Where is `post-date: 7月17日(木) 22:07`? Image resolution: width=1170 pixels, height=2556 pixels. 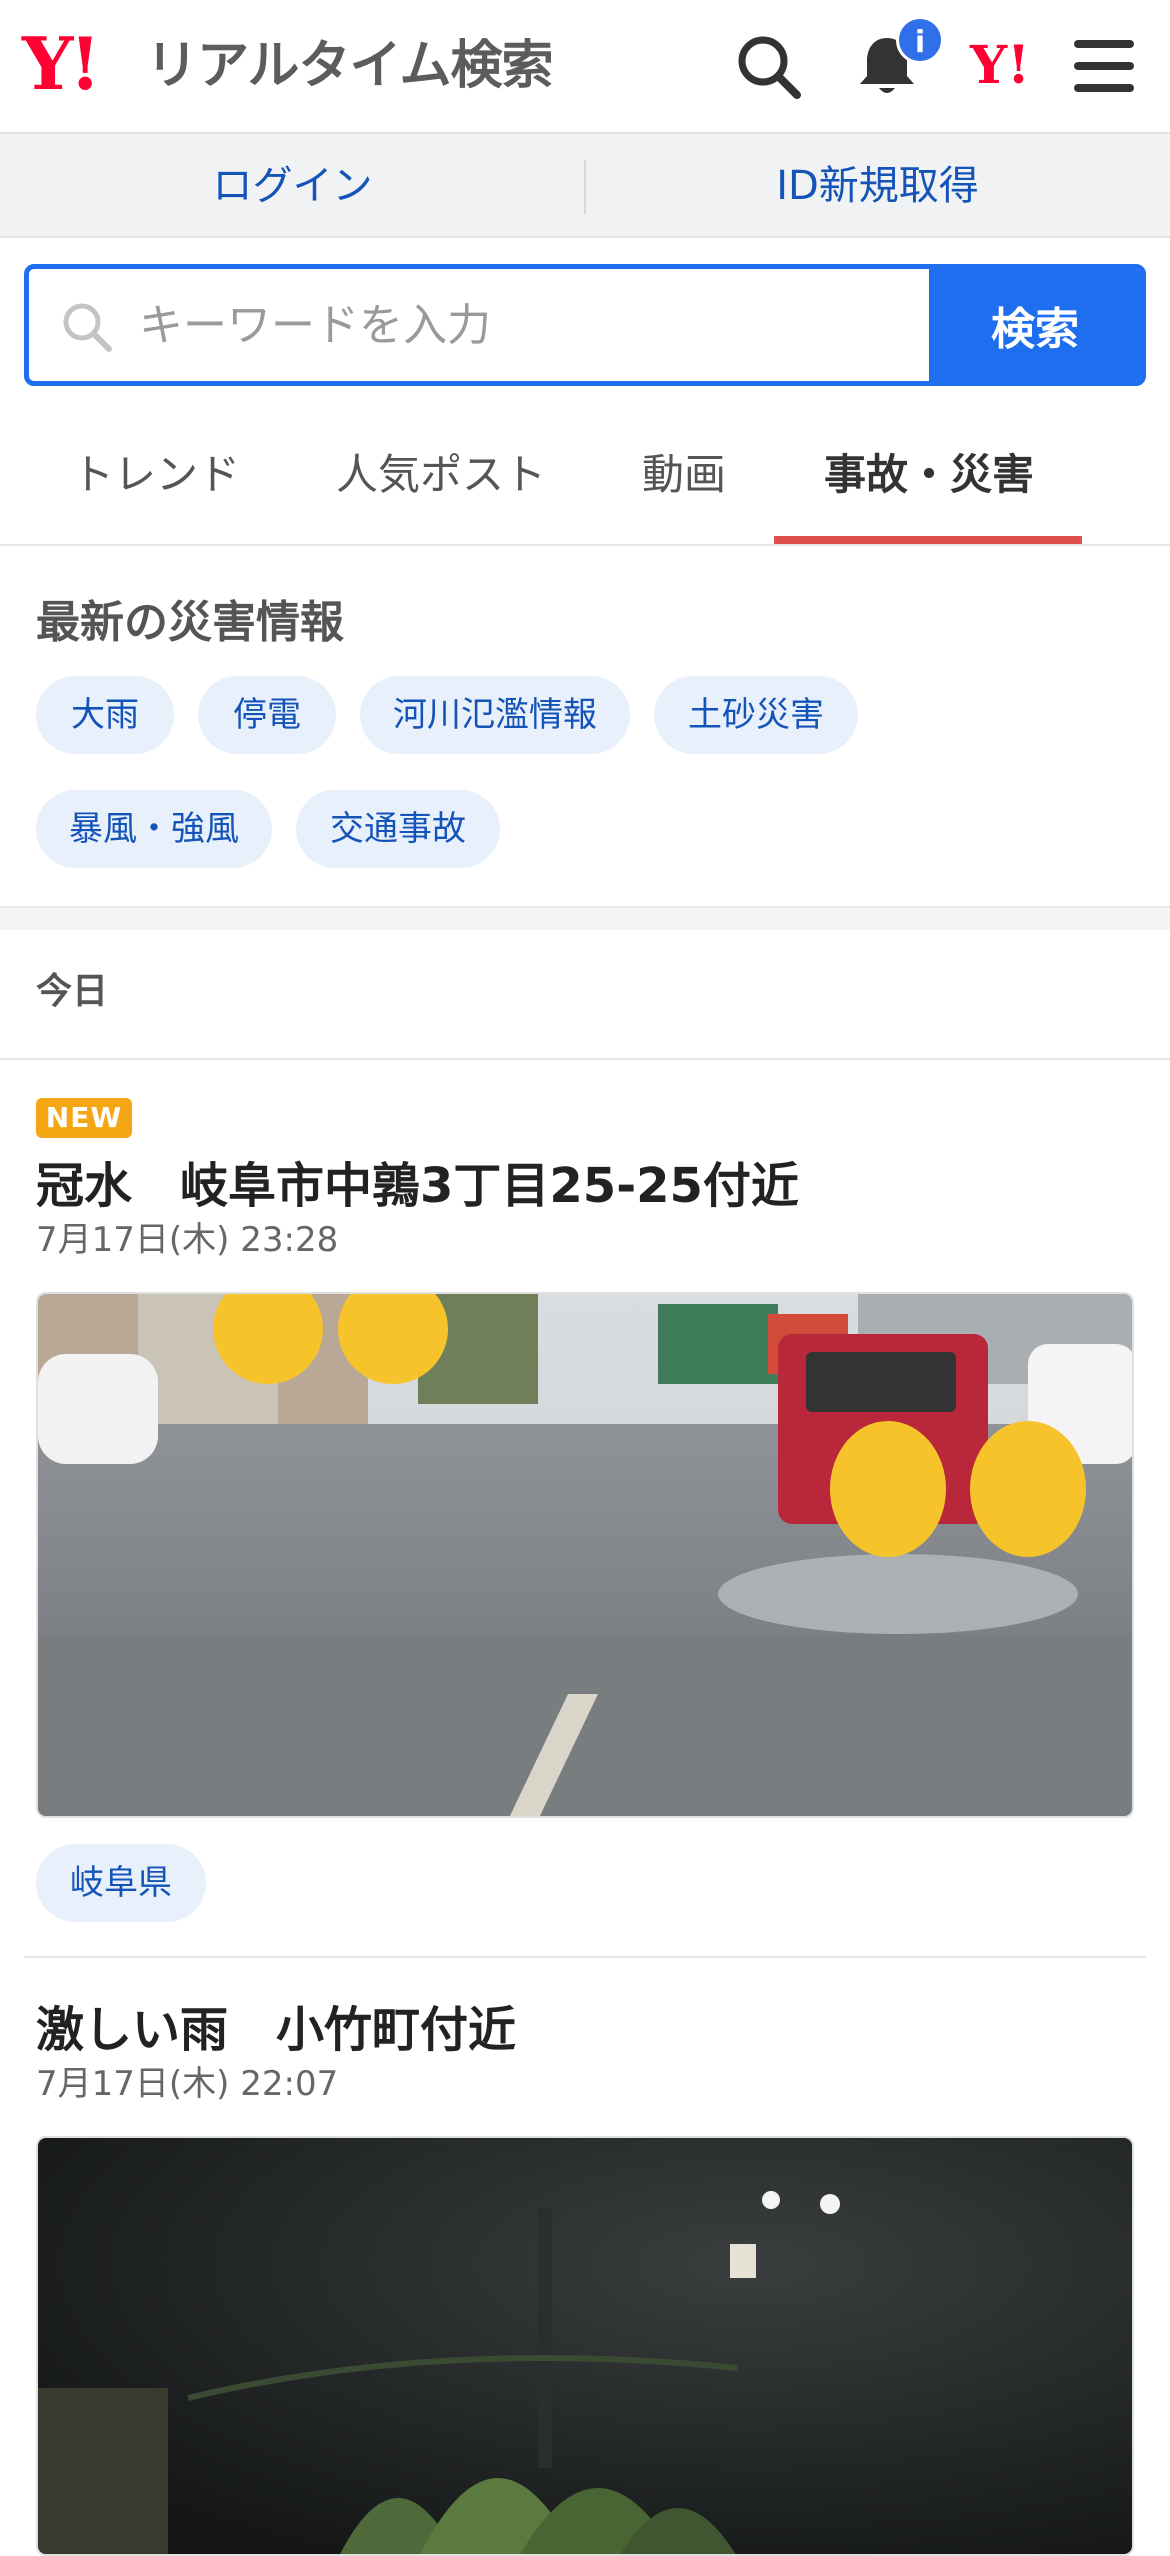
post-date: 7月17日(木) 22:07 is located at coordinates (187, 2084).